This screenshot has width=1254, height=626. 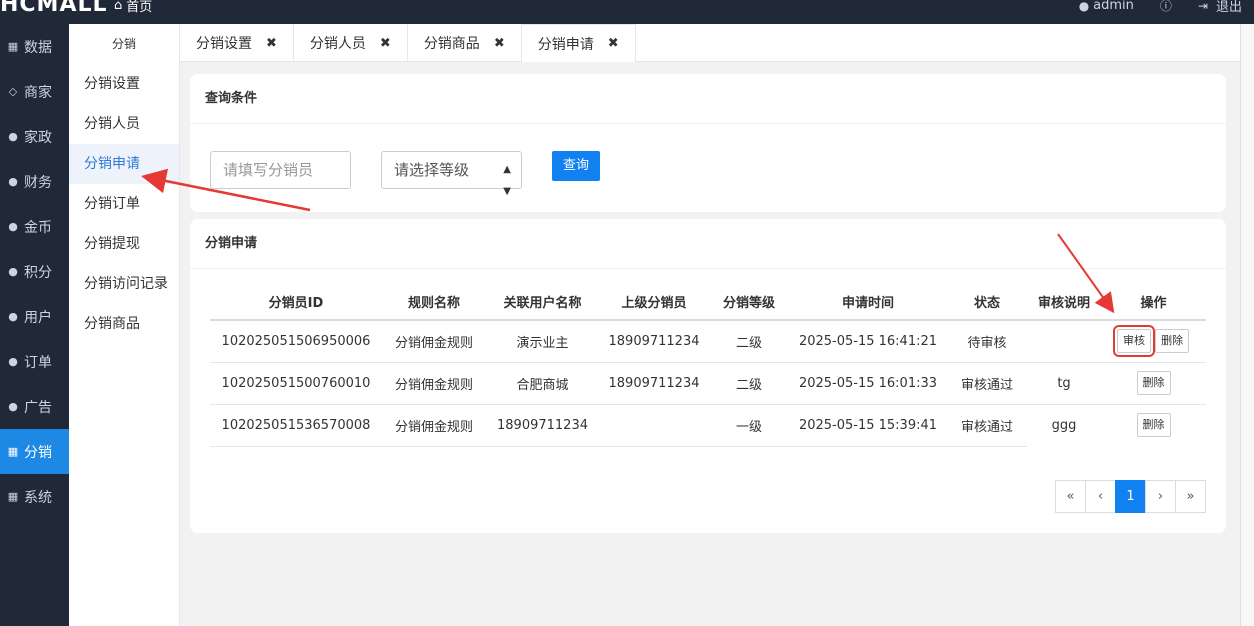 What do you see at coordinates (296, 302) in the screenshot?
I see `column-header: 分销员ID` at bounding box center [296, 302].